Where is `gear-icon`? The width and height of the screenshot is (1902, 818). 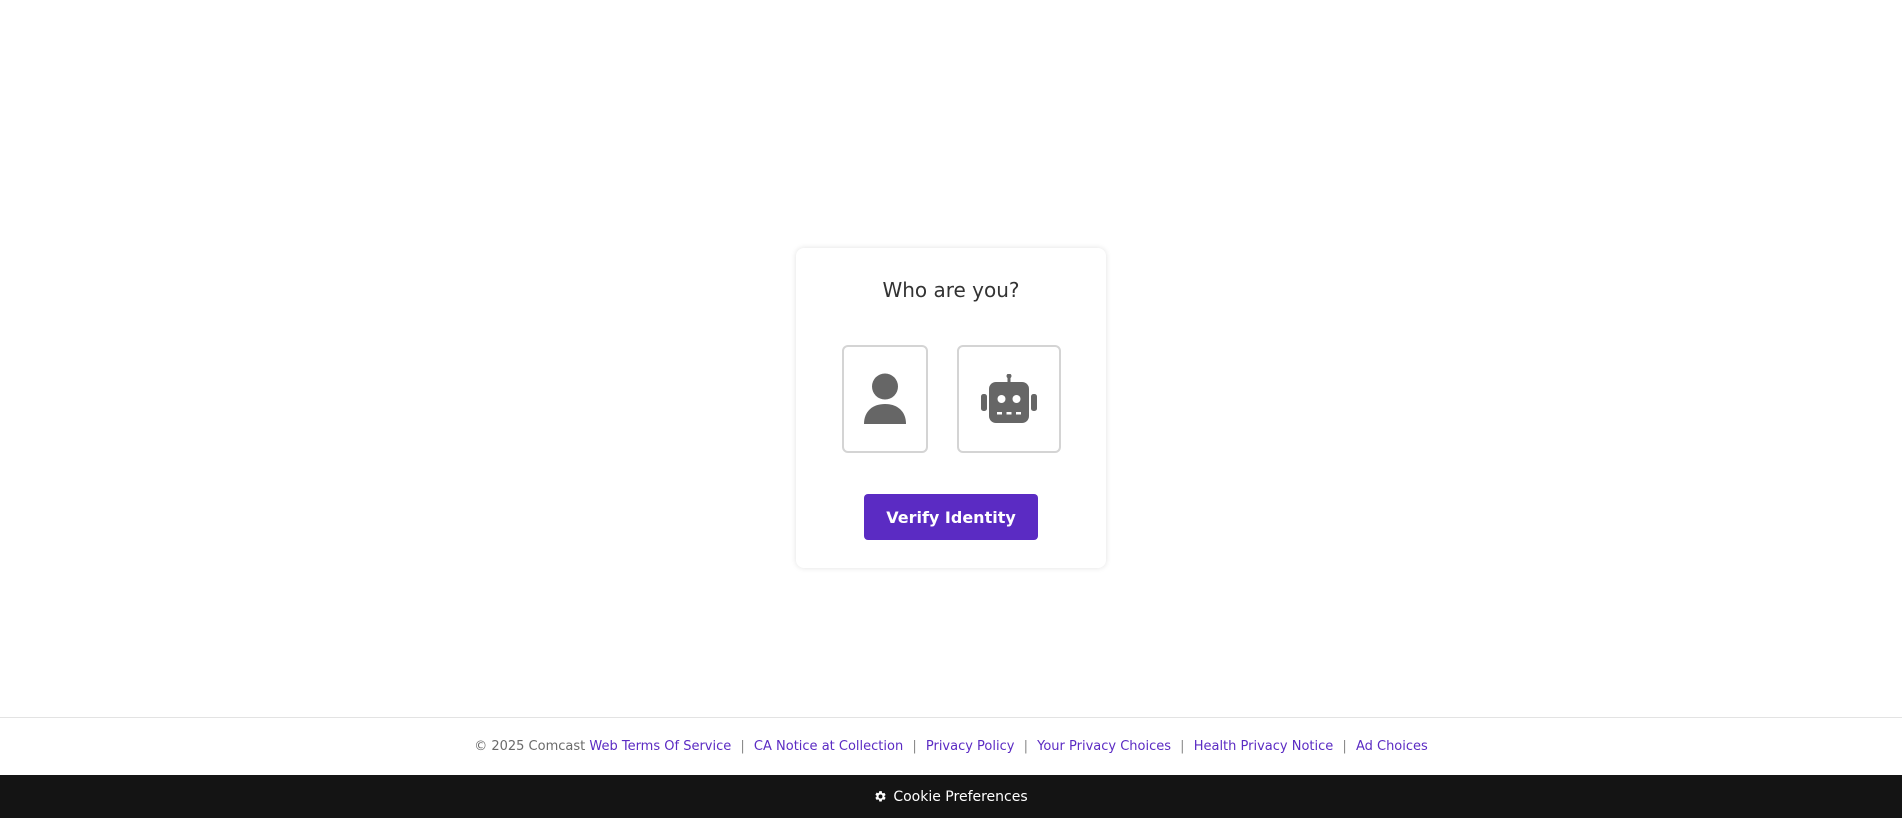 gear-icon is located at coordinates (880, 796).